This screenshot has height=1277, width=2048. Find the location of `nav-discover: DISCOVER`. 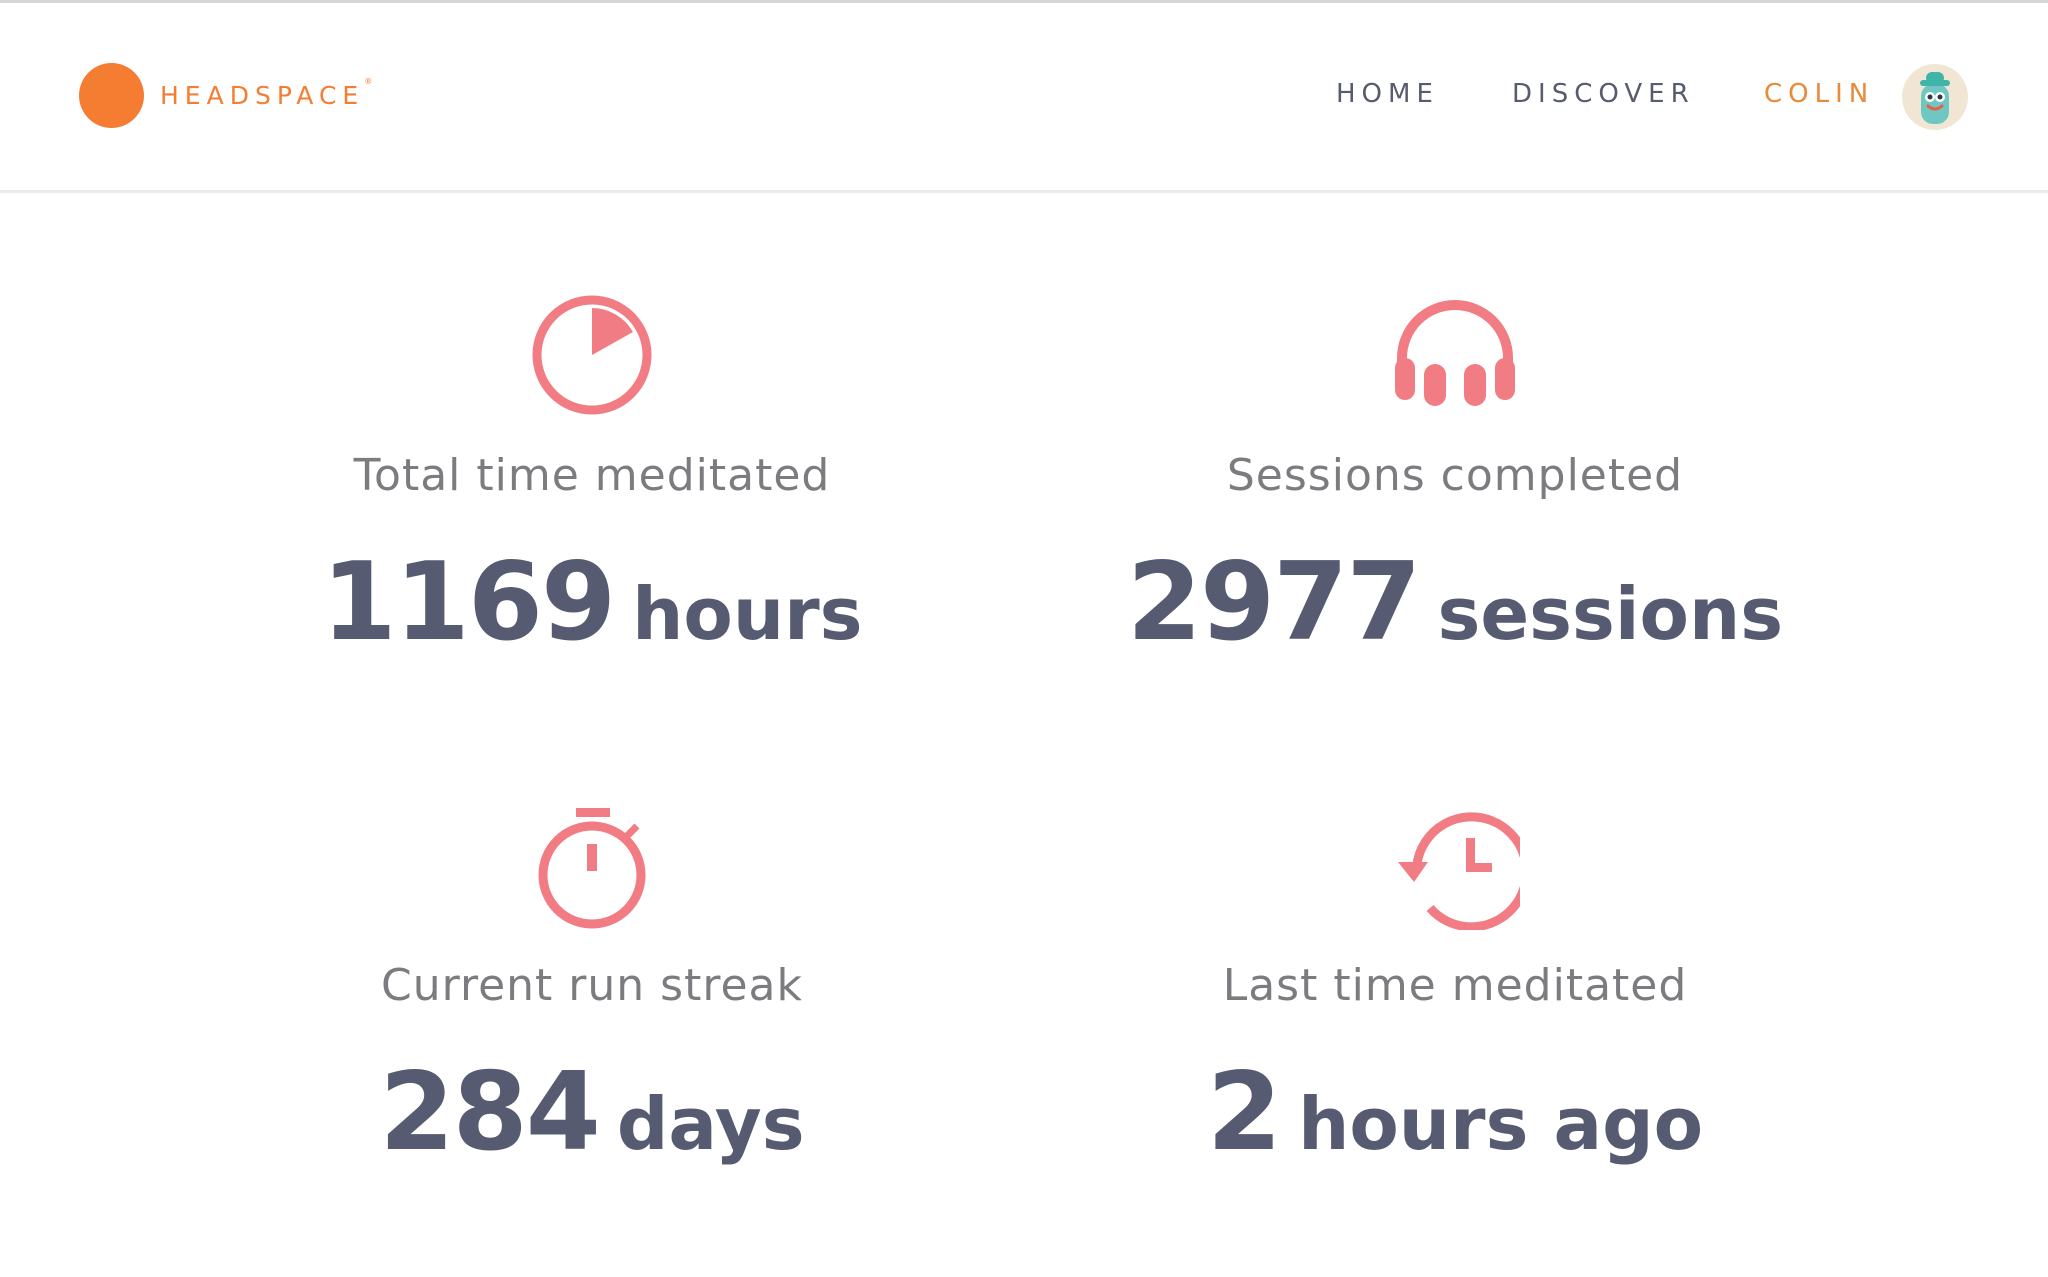

nav-discover: DISCOVER is located at coordinates (1603, 94).